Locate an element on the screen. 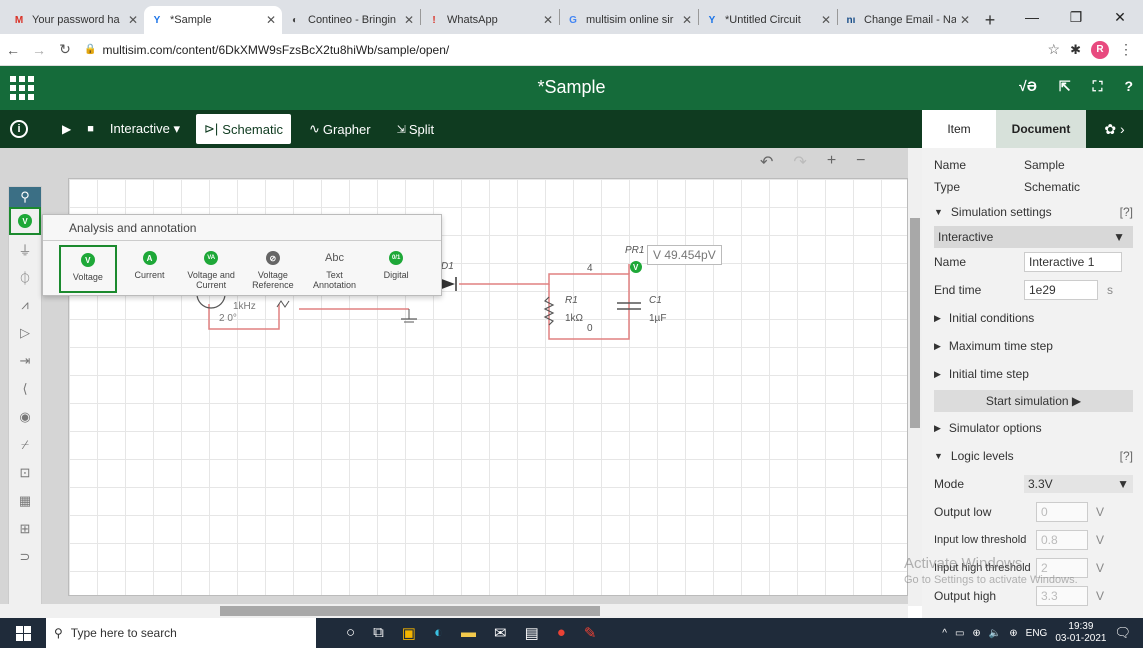 Image resolution: width=1143 pixels, height=648 pixels. relay-tool-icon: ⊞ is located at coordinates (25, 529).